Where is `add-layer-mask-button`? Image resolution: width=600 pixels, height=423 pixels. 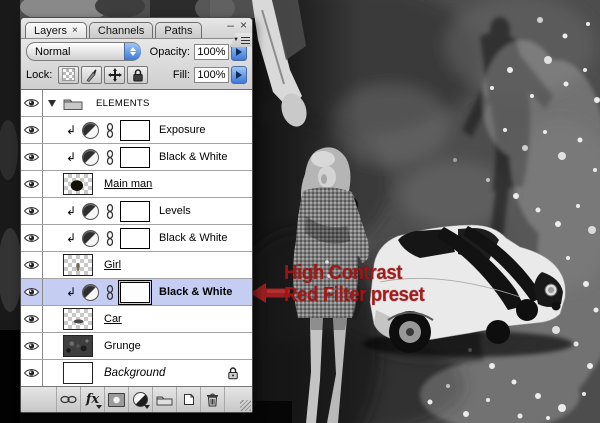
add-layer-mask-button is located at coordinates (117, 399).